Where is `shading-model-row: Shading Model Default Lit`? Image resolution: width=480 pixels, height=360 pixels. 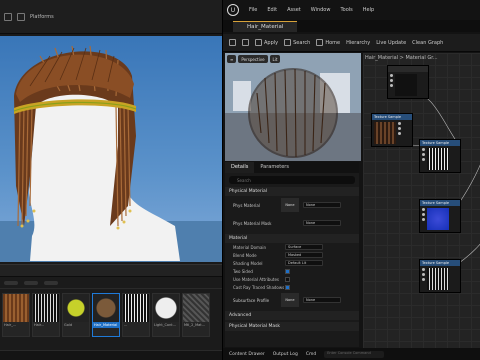
shading-model-row: Shading Model Default Lit is located at coordinates (292, 263).